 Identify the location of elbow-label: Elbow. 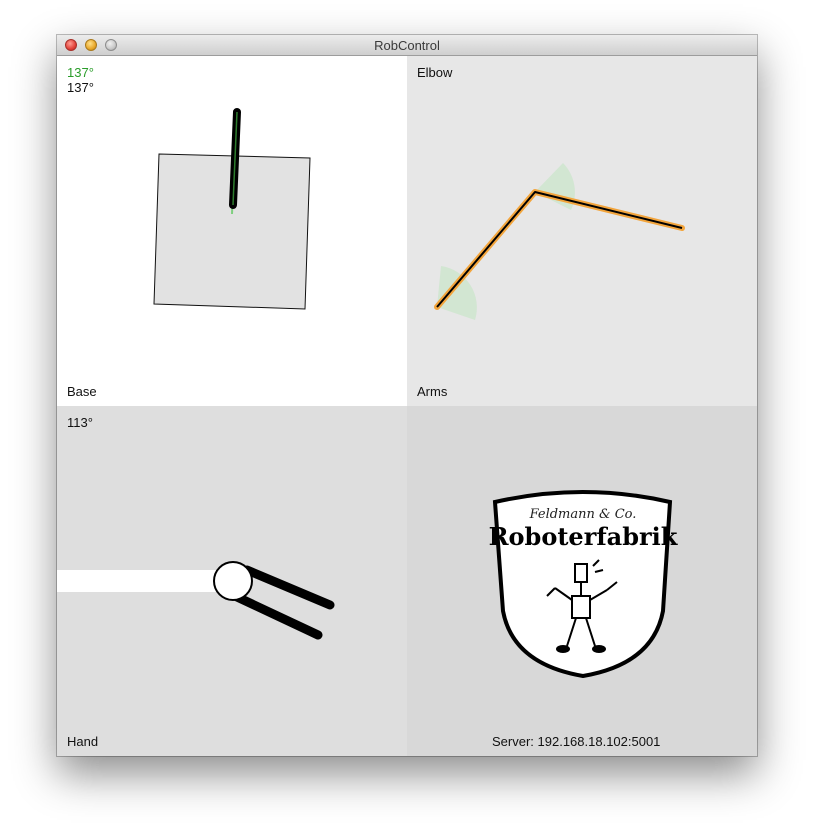
(435, 72).